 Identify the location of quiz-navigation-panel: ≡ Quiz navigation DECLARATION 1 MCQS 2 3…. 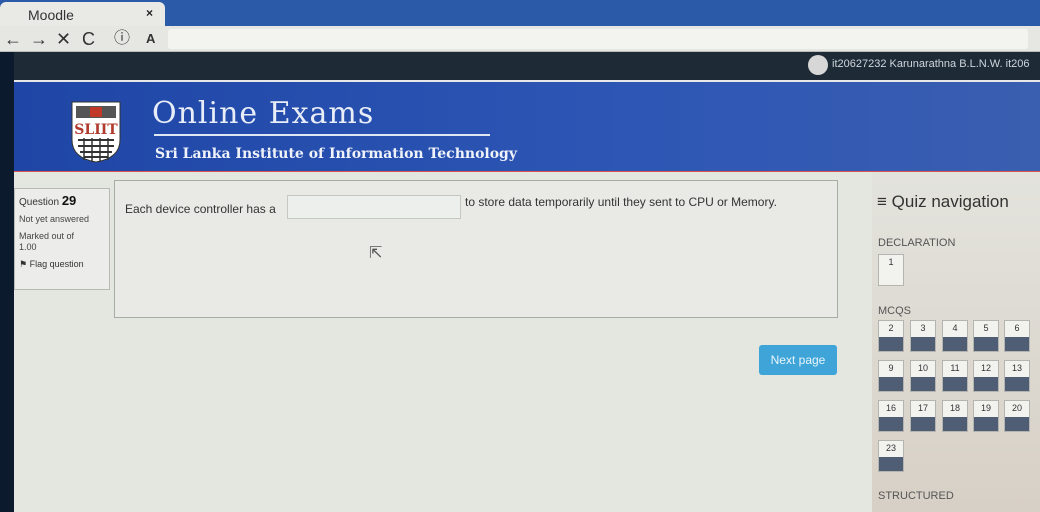
(956, 342).